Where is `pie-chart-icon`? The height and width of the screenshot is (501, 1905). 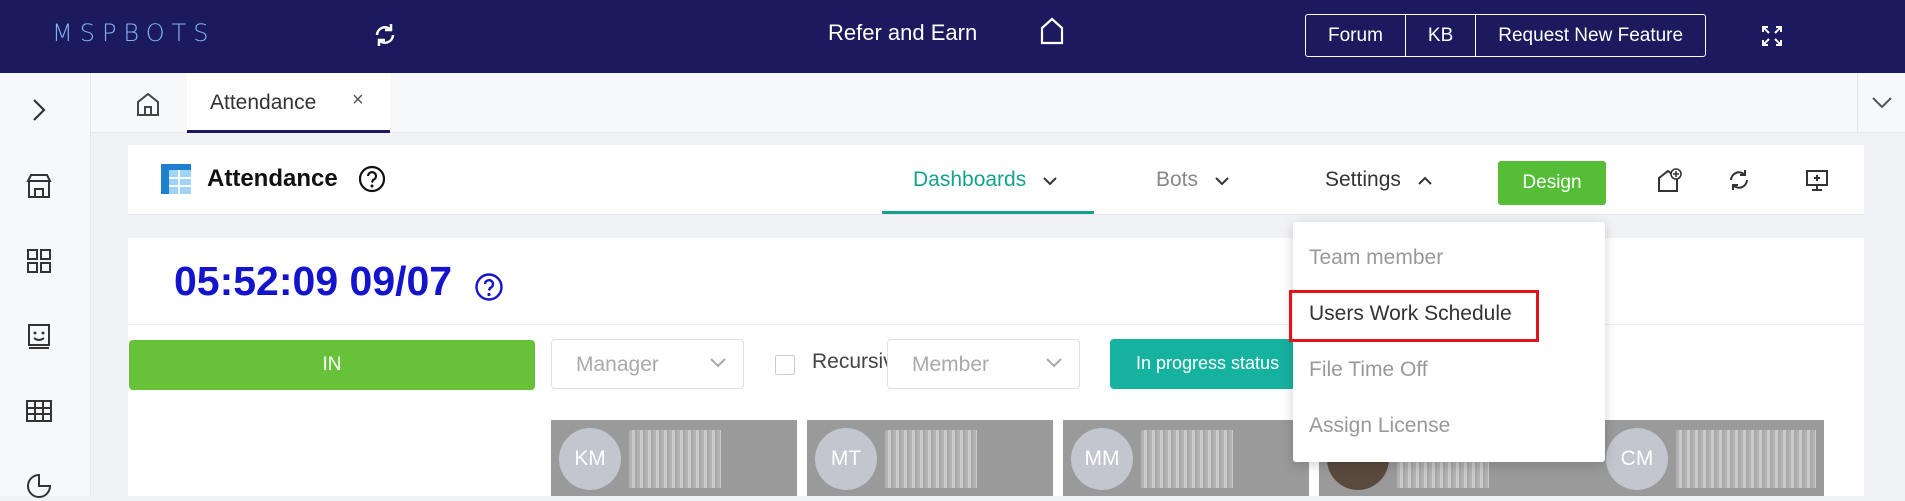
pie-chart-icon is located at coordinates (39, 486).